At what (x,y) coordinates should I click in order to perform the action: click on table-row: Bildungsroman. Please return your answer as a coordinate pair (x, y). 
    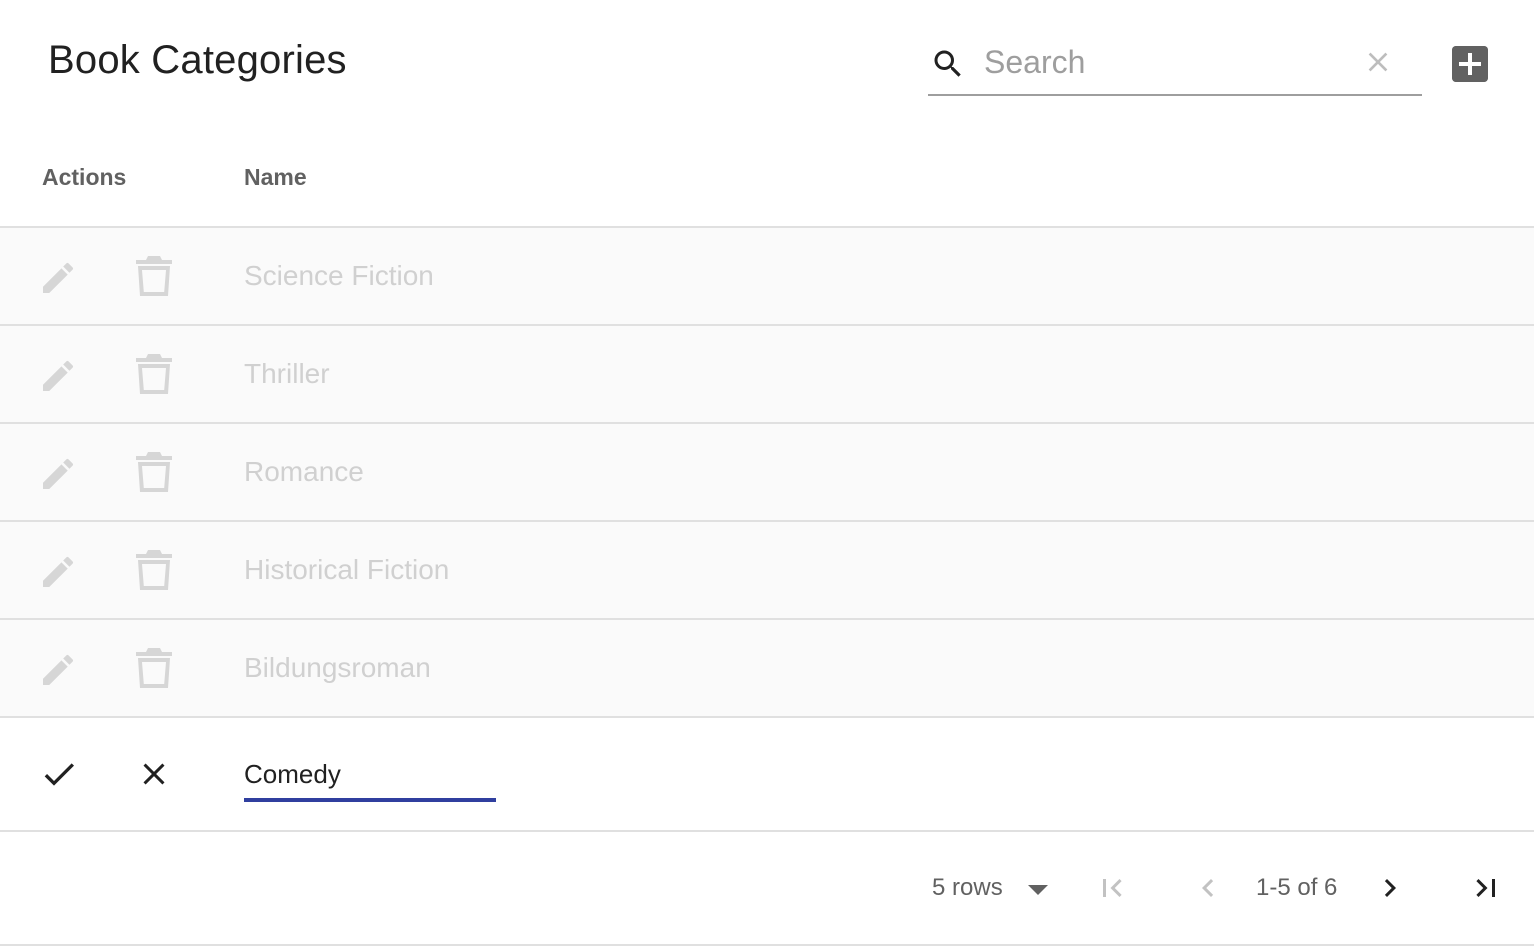
    Looking at the image, I should click on (767, 669).